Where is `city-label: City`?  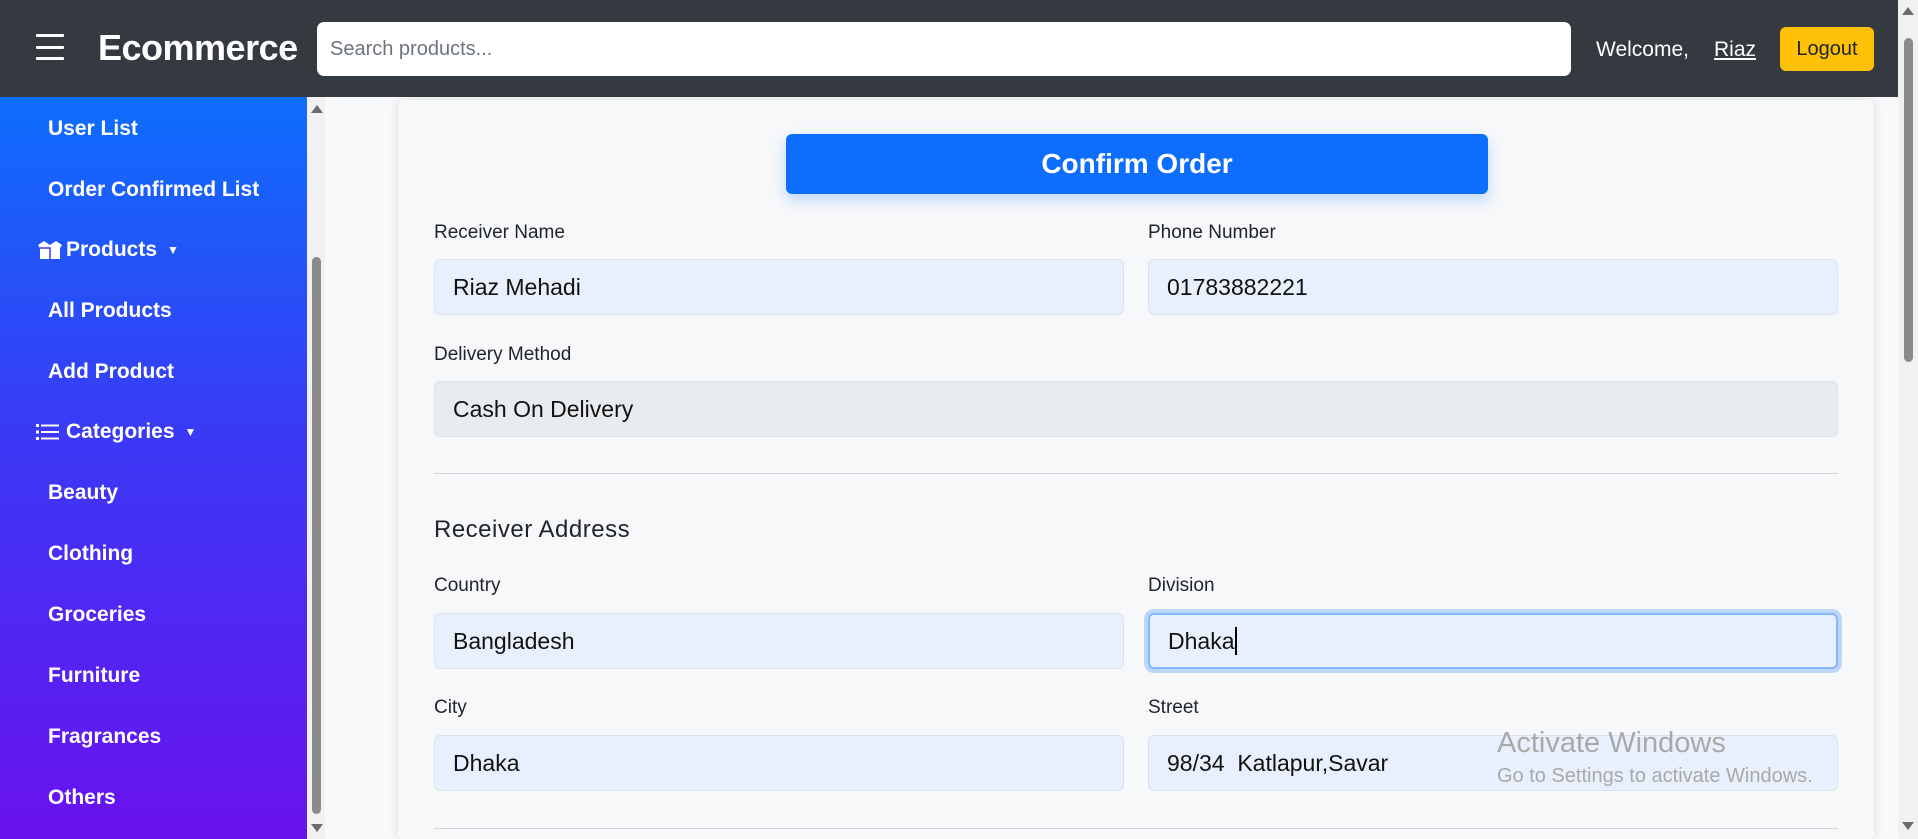 city-label: City is located at coordinates (450, 707).